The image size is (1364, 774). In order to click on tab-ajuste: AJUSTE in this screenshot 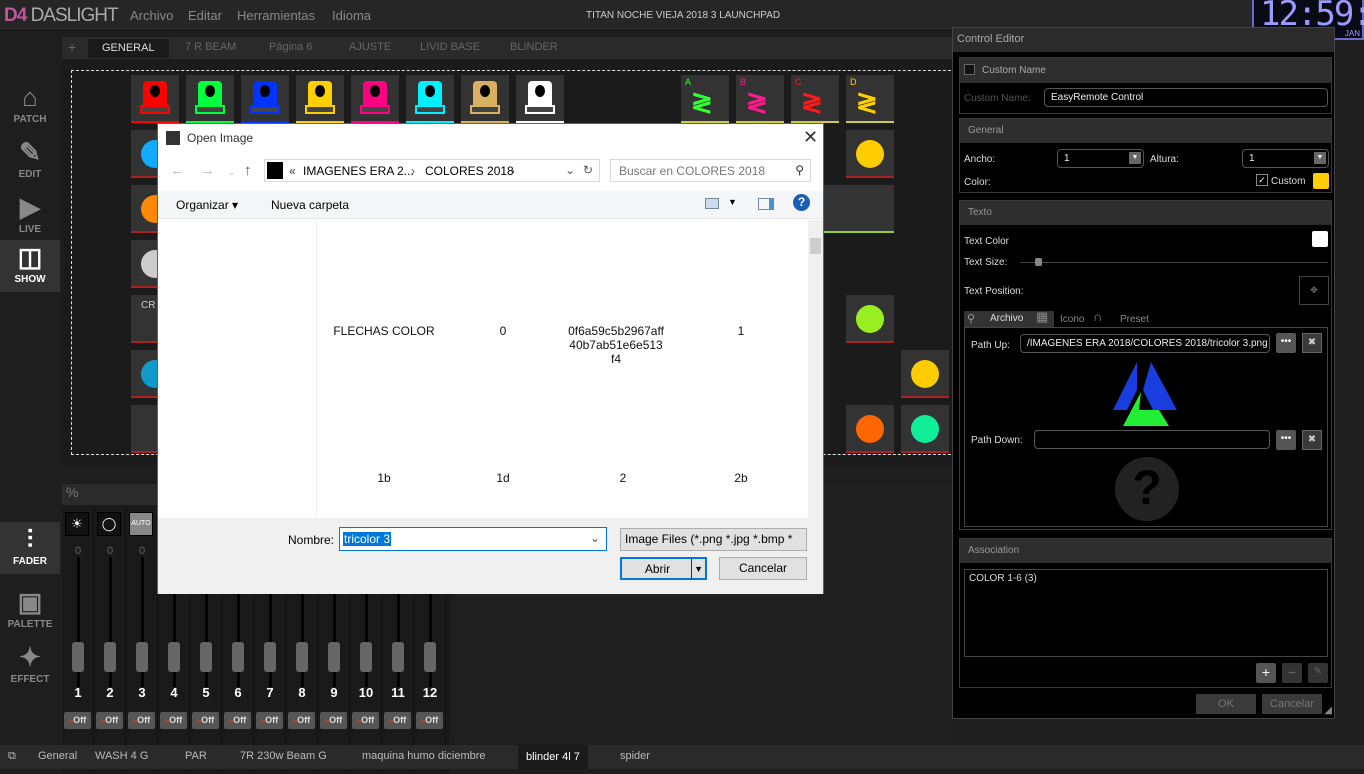, I will do `click(370, 47)`.